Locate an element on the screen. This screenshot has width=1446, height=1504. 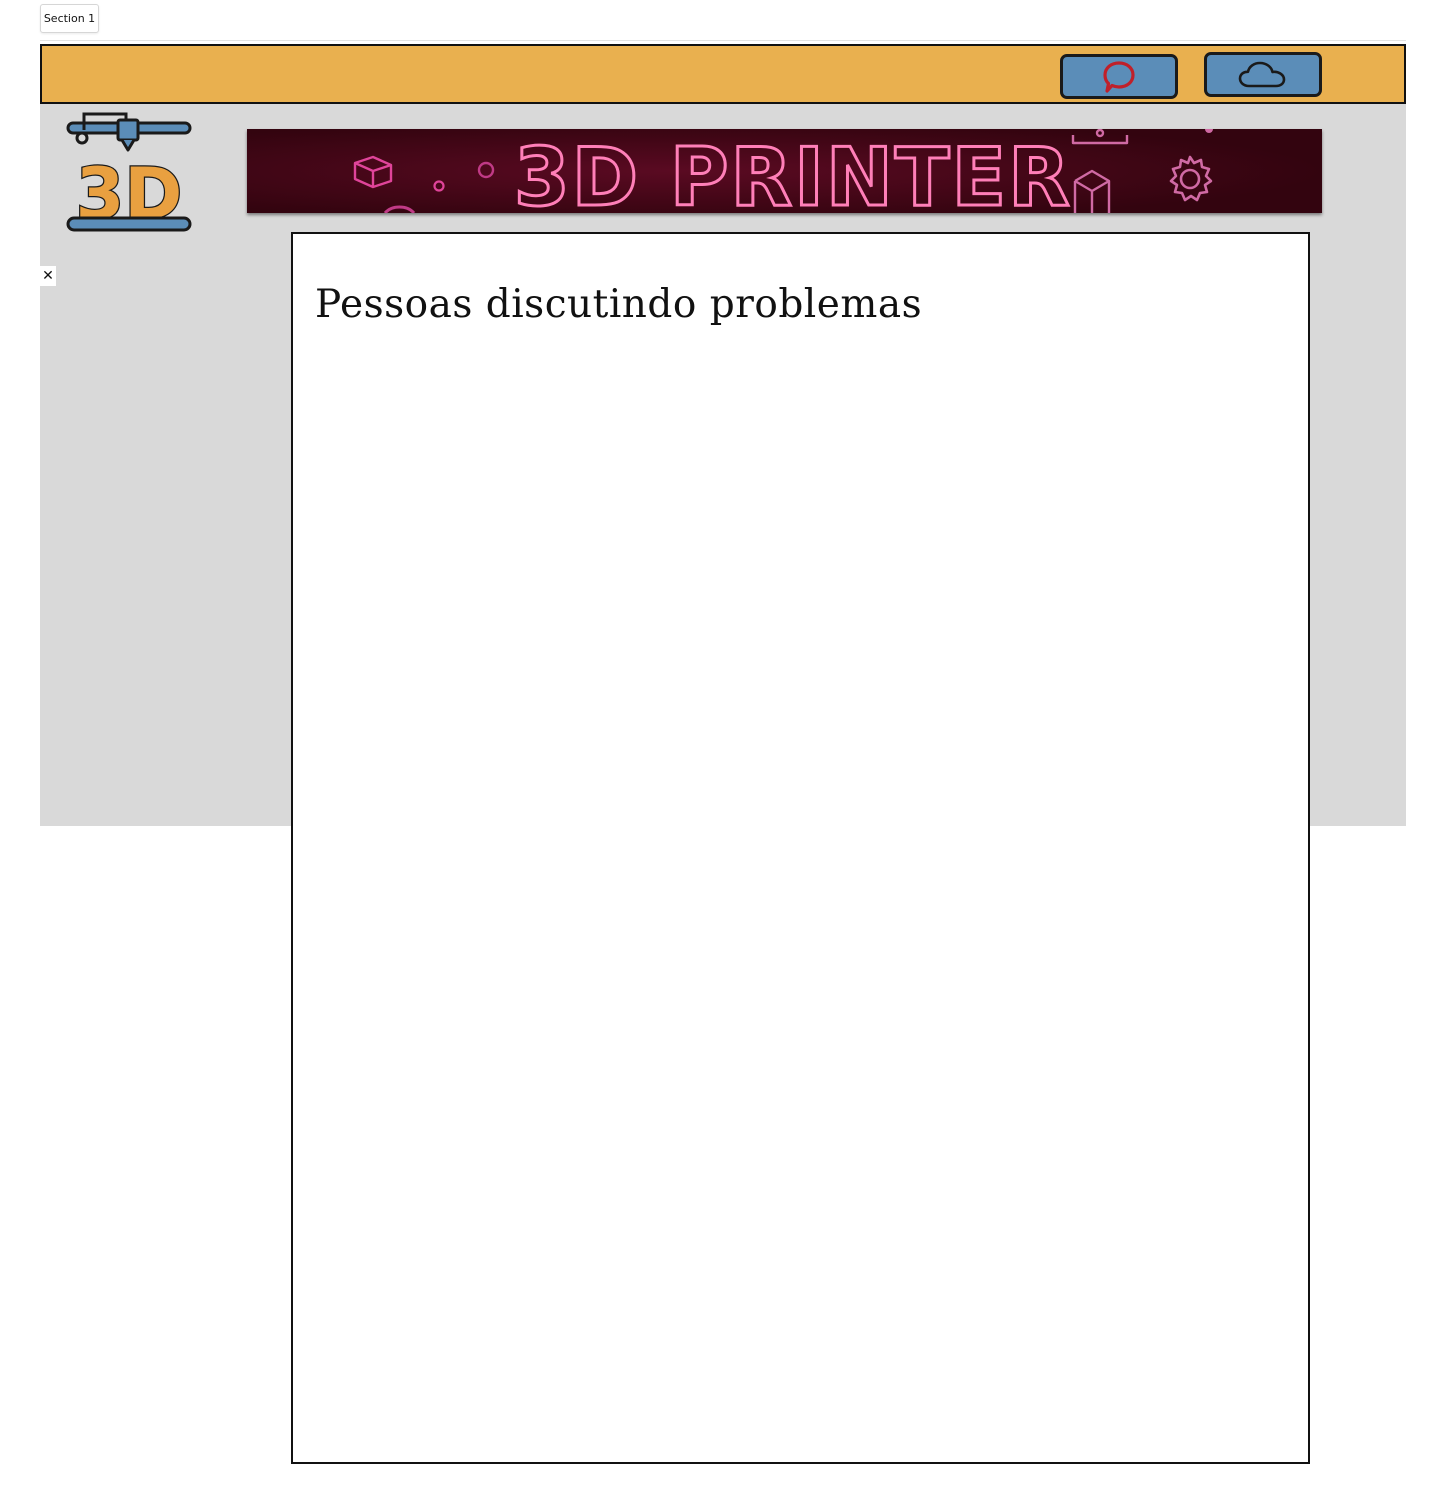
section-tab: Section 1 is located at coordinates (69, 18).